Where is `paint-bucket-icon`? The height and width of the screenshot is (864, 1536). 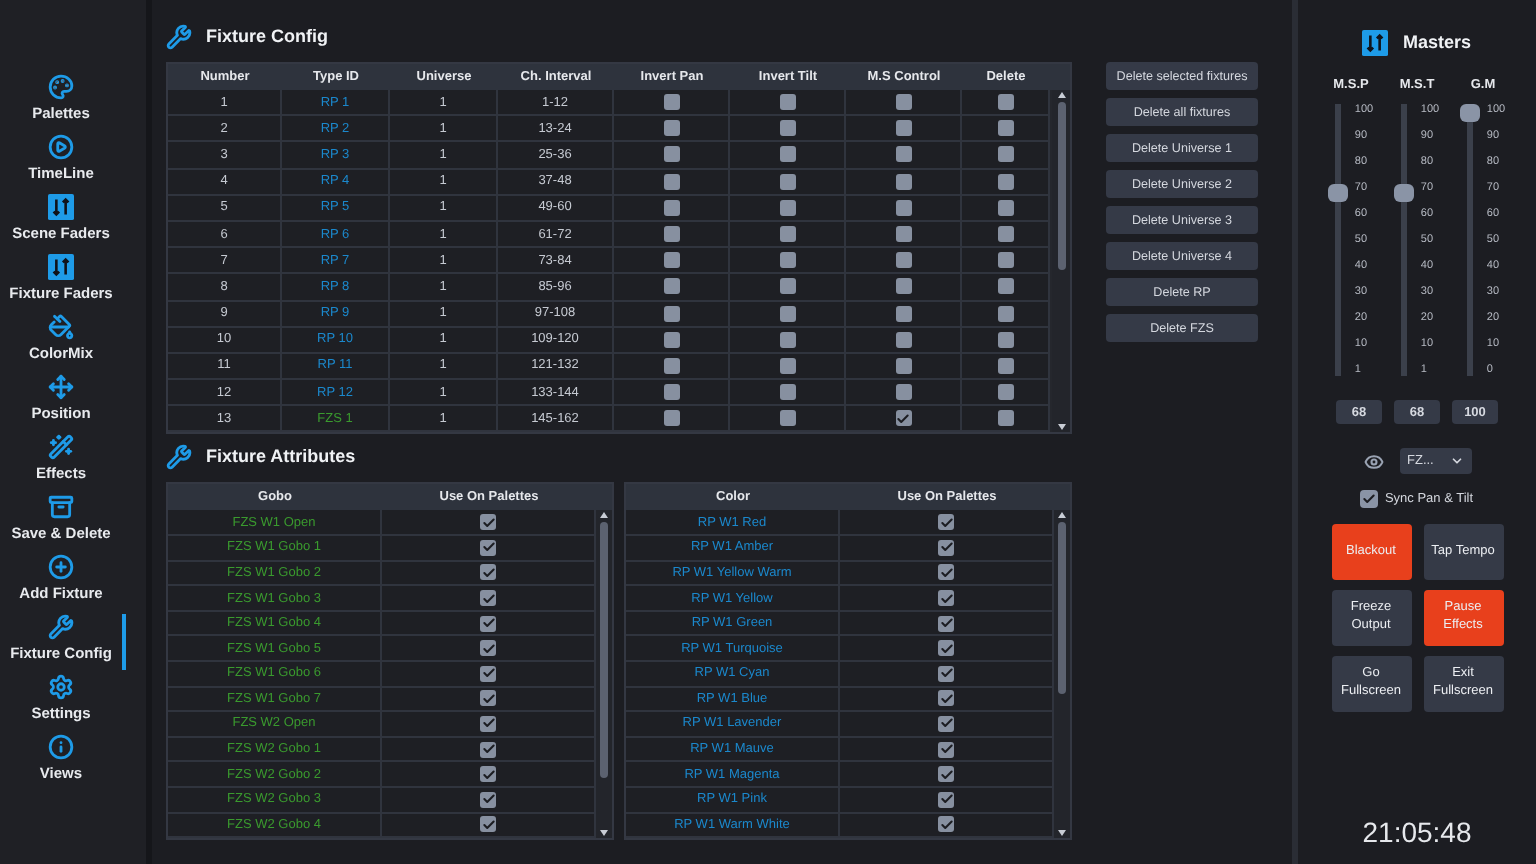 paint-bucket-icon is located at coordinates (61, 327).